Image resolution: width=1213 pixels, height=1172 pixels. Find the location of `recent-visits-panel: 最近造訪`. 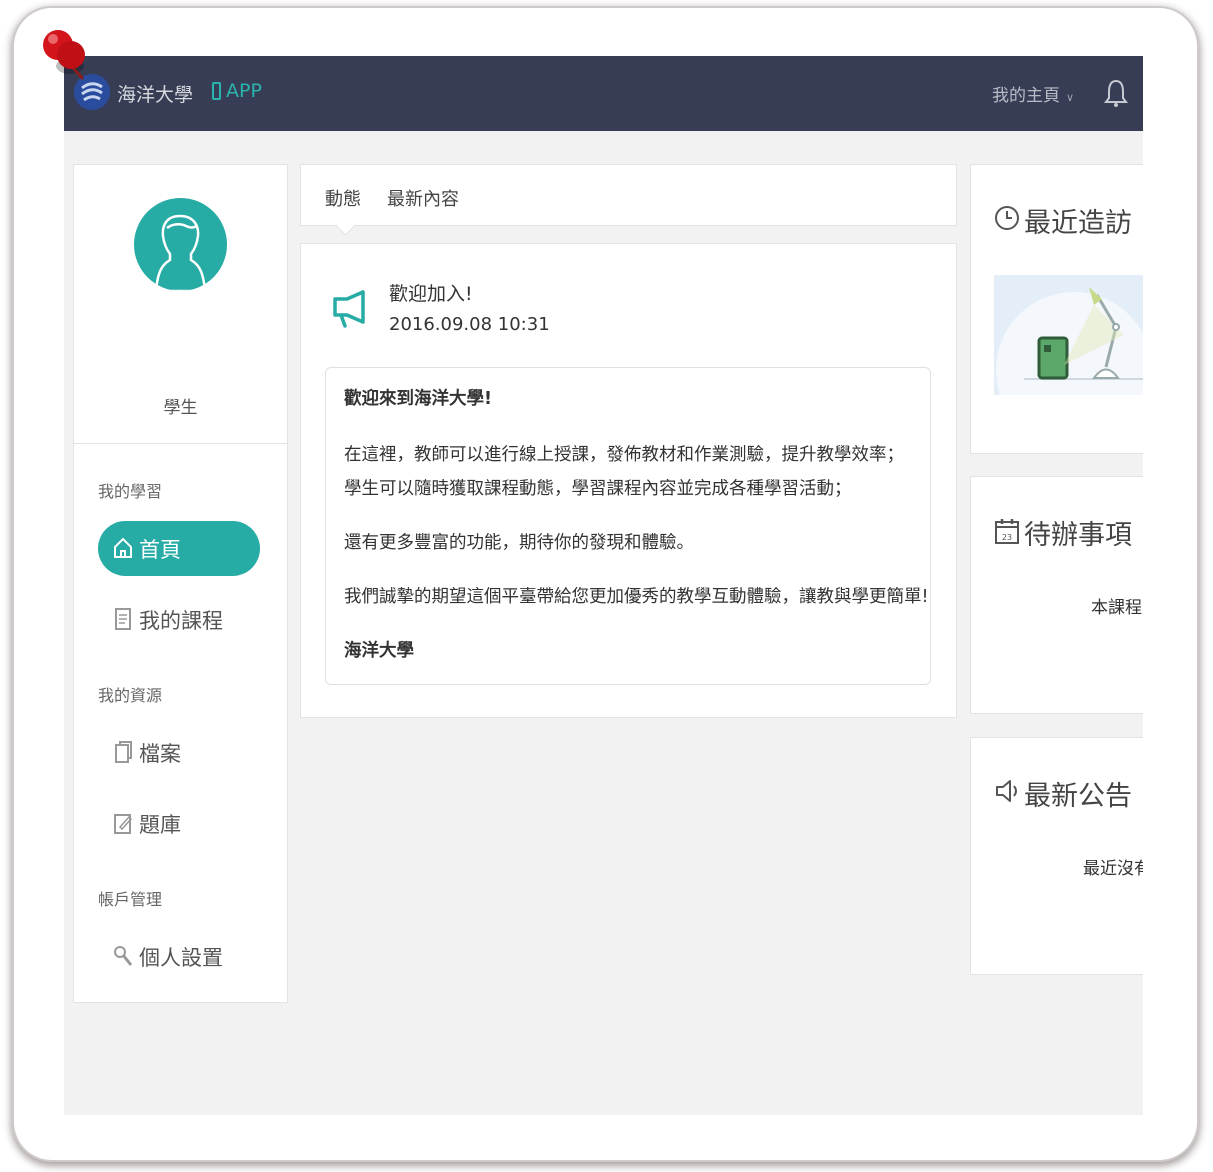

recent-visits-panel: 最近造訪 is located at coordinates (1056, 309).